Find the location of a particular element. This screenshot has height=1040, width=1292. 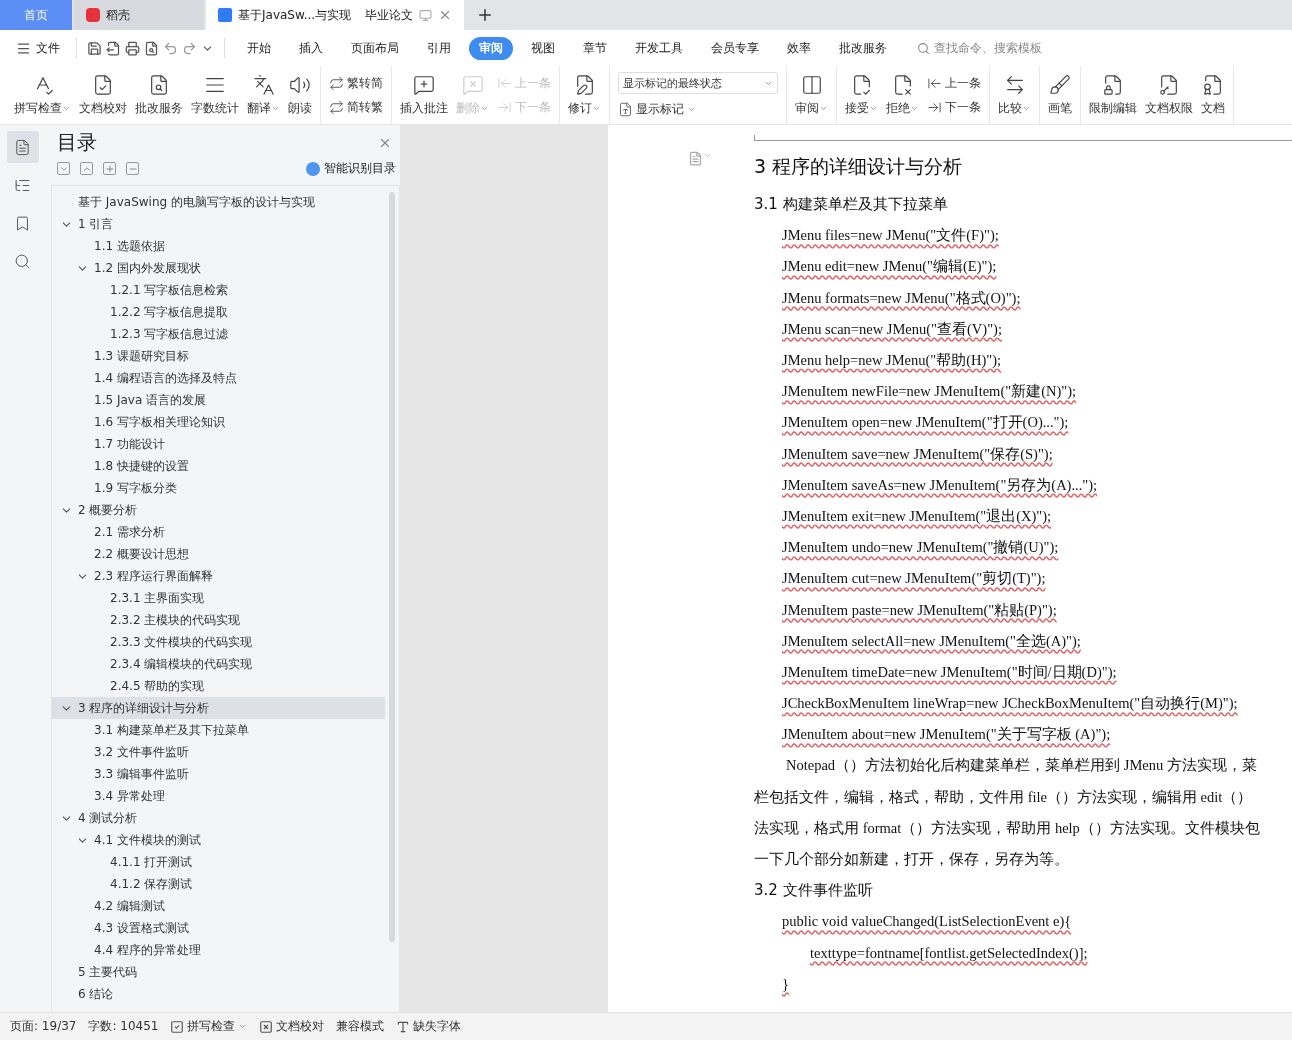

menu-tab: 章节 is located at coordinates (595, 48).